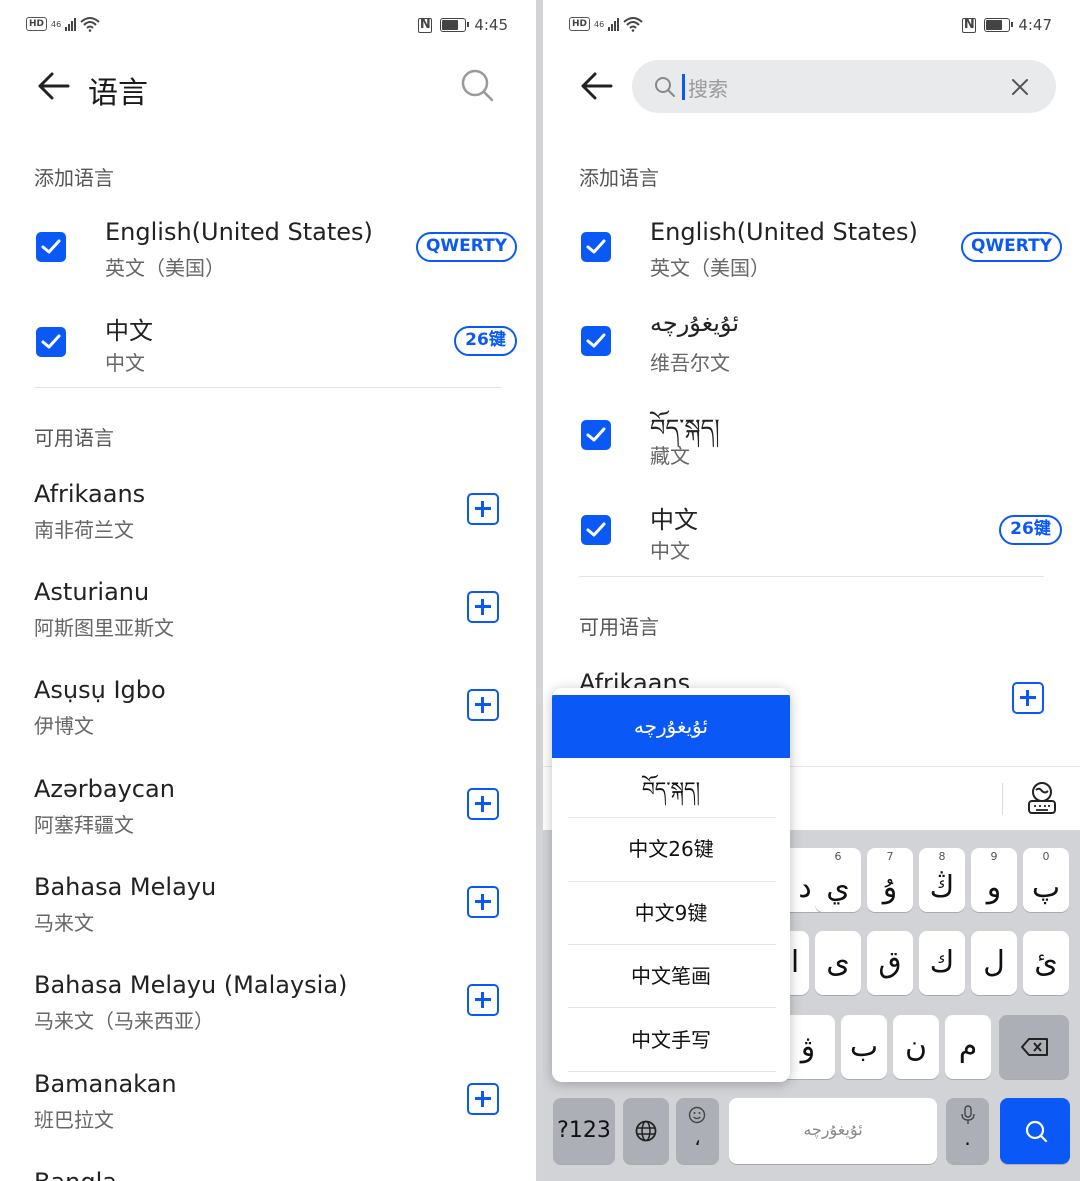 The width and height of the screenshot is (1080, 1181). I want to click on language-subtitle: 藏文, so click(670, 456).